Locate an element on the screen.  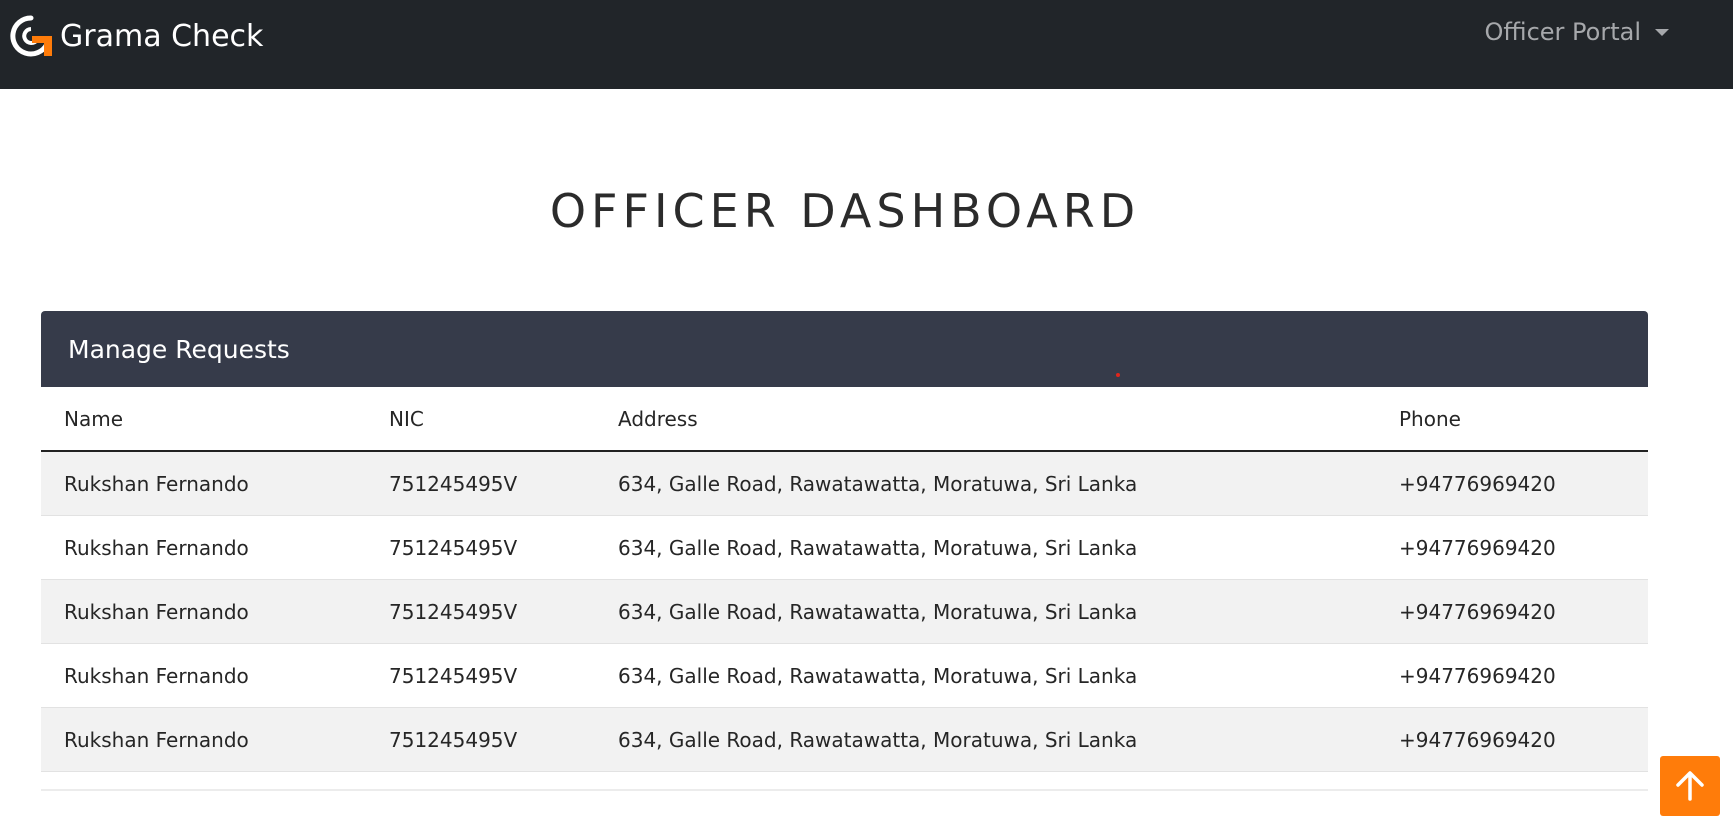
grama-check-logo-icon is located at coordinates (31, 36).